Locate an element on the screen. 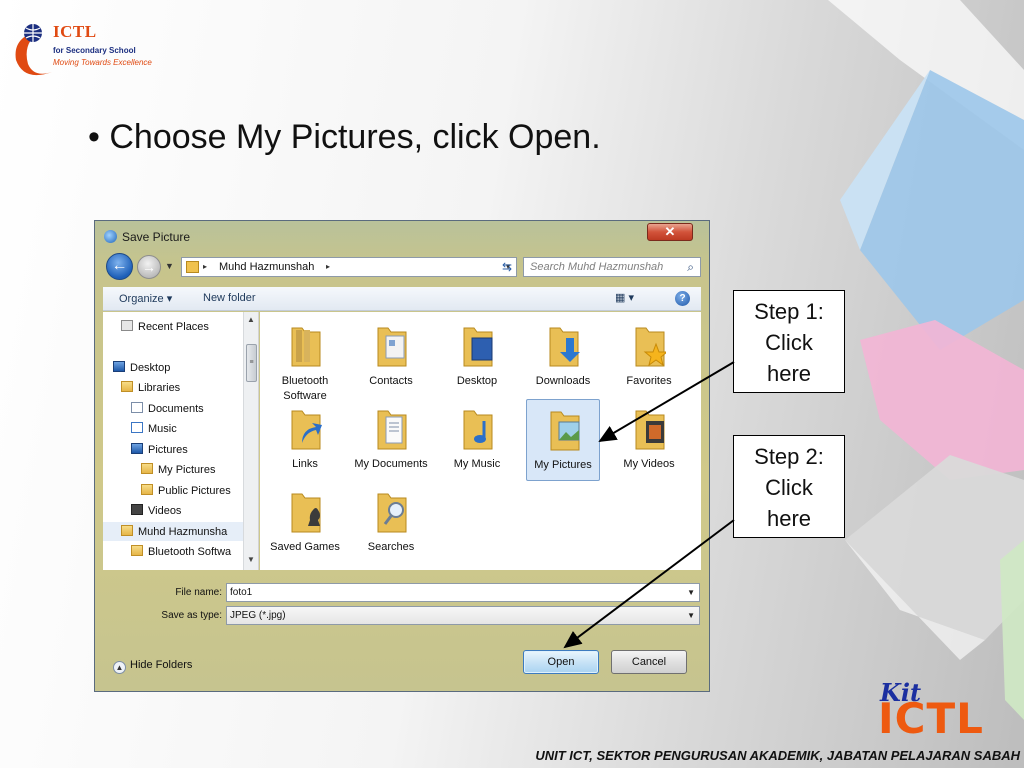  kit-ictl-logo: Kit ICTL is located at coordinates (939, 710).